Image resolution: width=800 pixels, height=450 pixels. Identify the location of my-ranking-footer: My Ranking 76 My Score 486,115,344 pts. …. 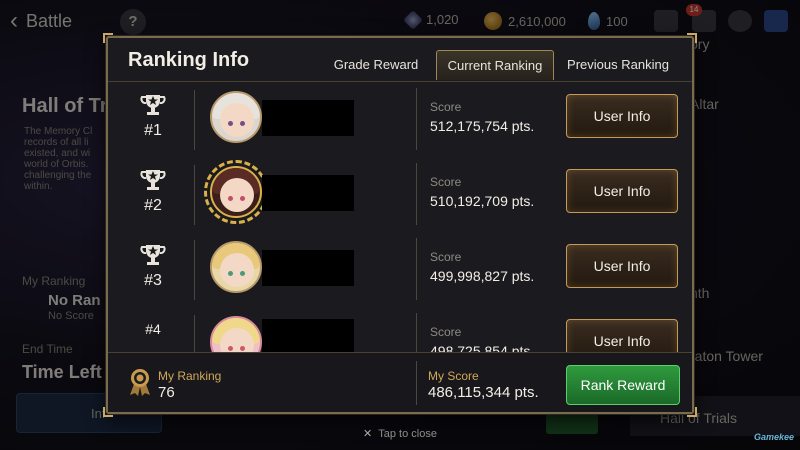
(400, 382).